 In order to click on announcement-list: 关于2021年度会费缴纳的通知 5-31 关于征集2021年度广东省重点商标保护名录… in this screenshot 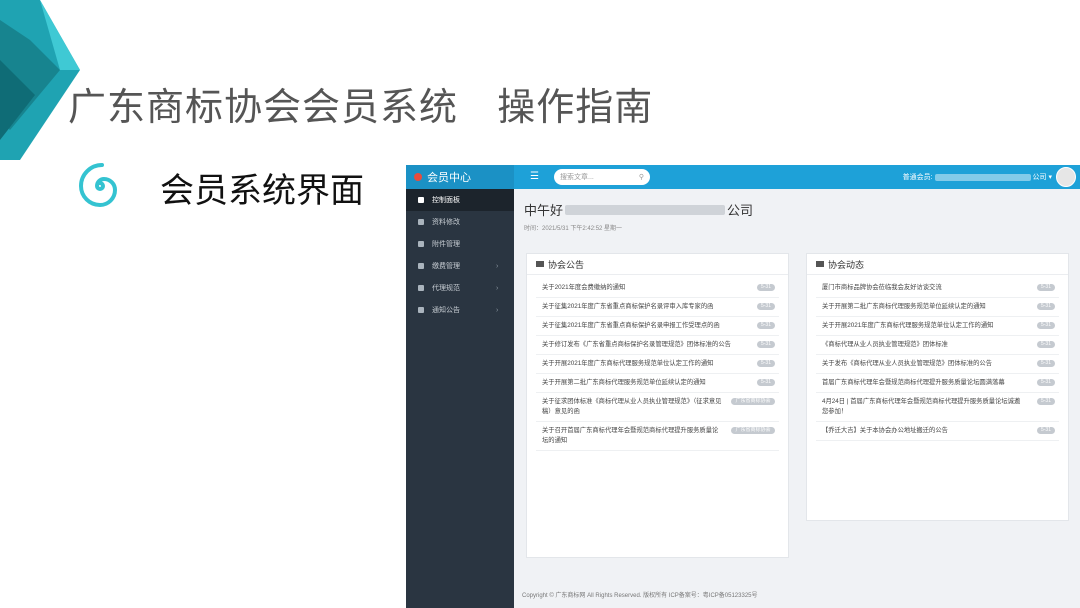, I will do `click(657, 363)`.